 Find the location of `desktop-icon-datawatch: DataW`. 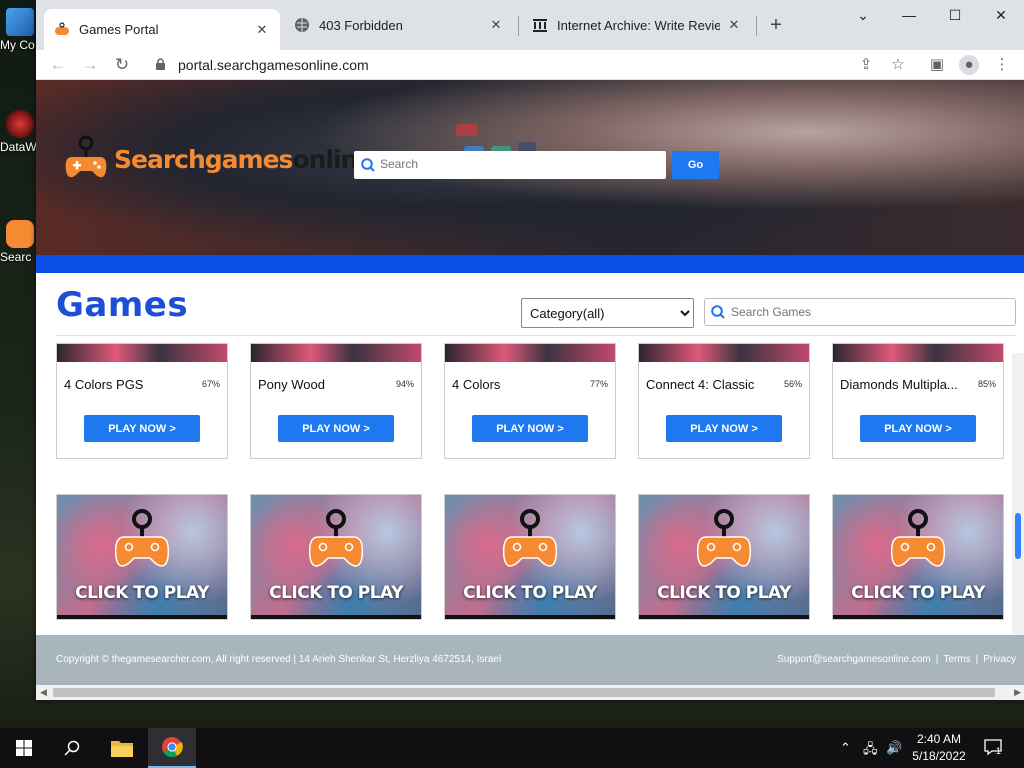

desktop-icon-datawatch: DataW is located at coordinates (18, 132).